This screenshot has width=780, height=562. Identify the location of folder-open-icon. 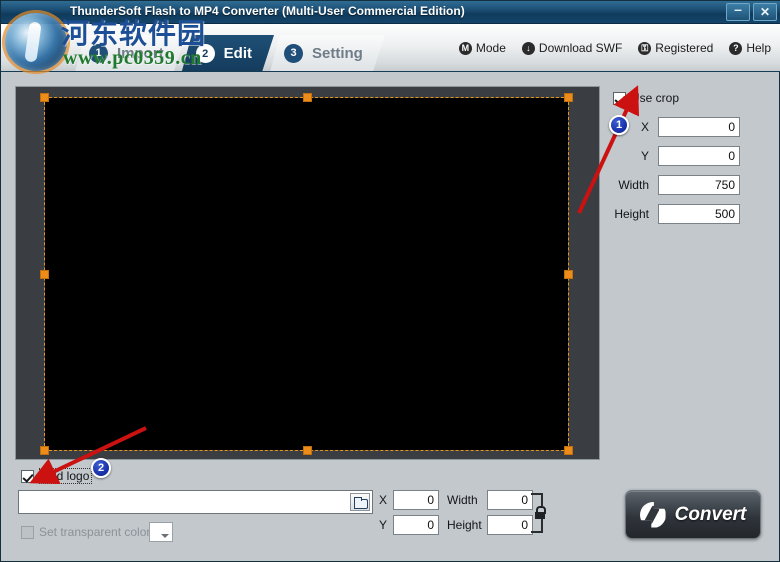
(360, 503).